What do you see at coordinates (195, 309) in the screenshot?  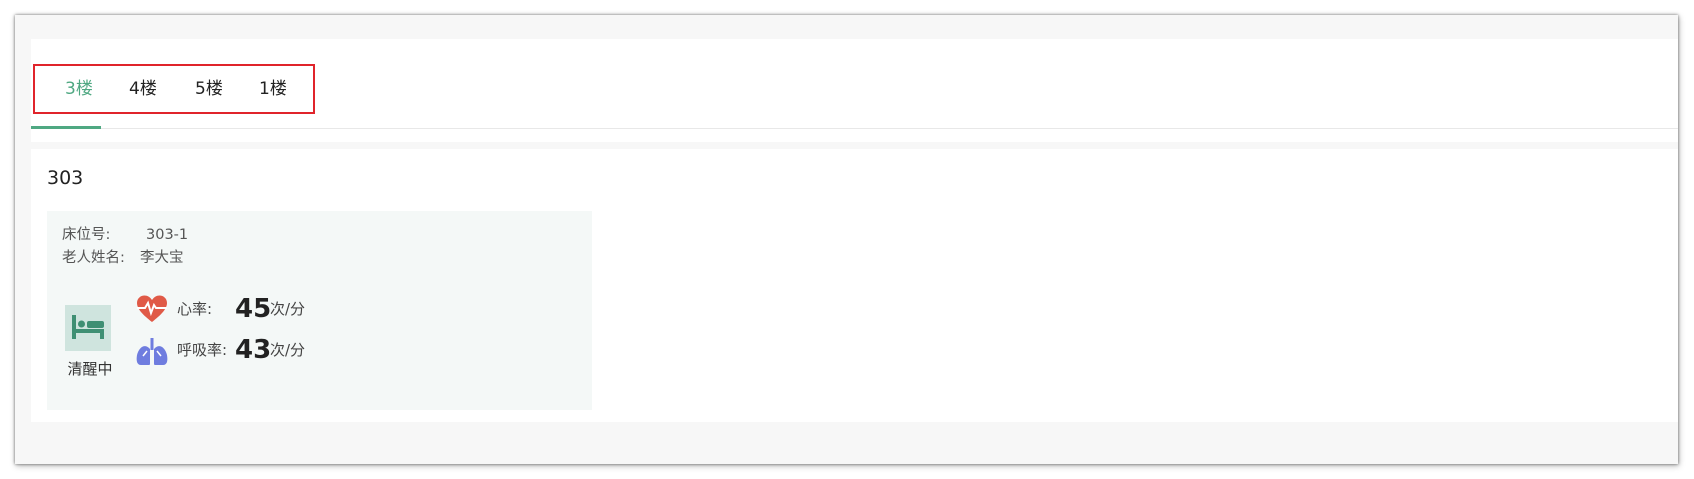 I see `heart-rate-label: 心率:` at bounding box center [195, 309].